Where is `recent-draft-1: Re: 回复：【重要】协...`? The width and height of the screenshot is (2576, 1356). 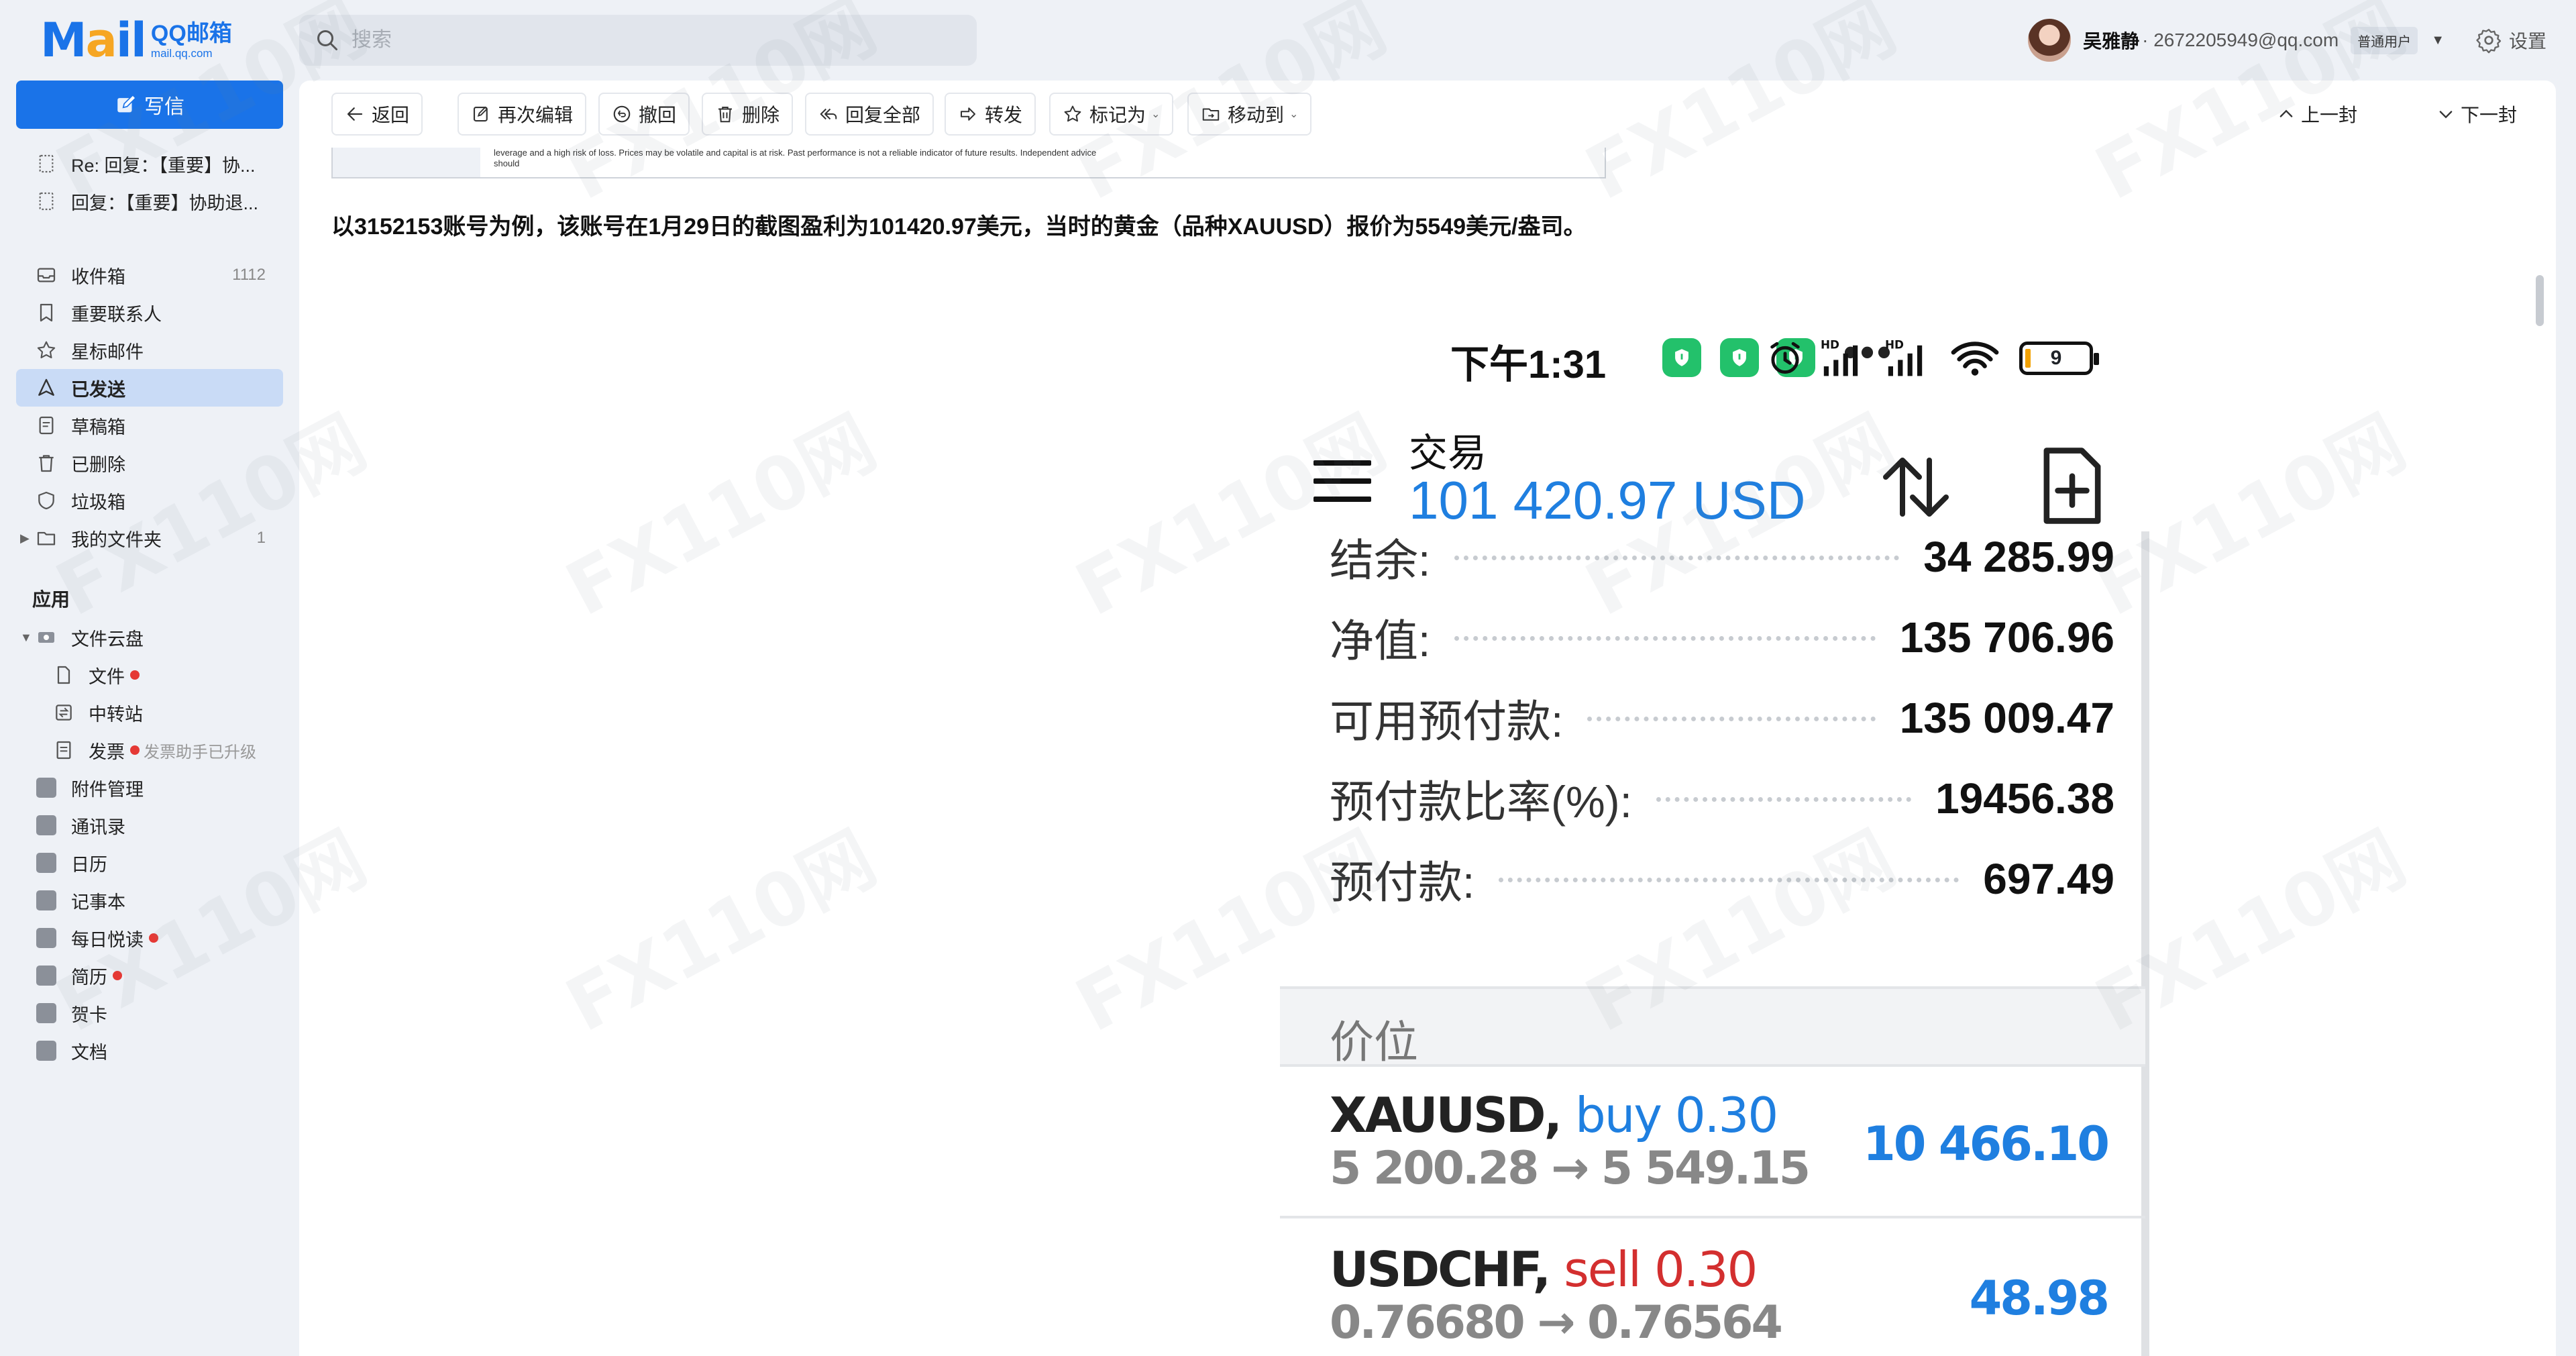
recent-draft-1: Re: 回复：【重要】协... is located at coordinates (149, 163).